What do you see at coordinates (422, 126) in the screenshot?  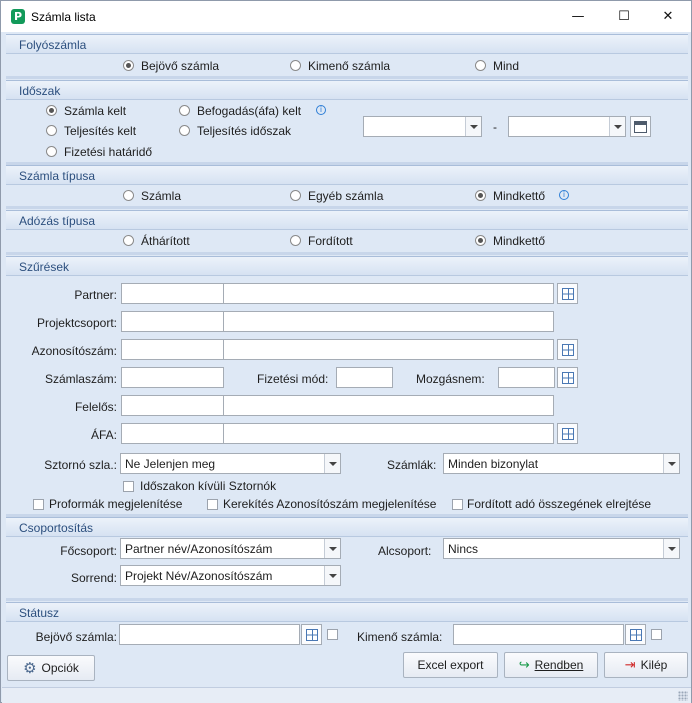 I see `date-from-picker` at bounding box center [422, 126].